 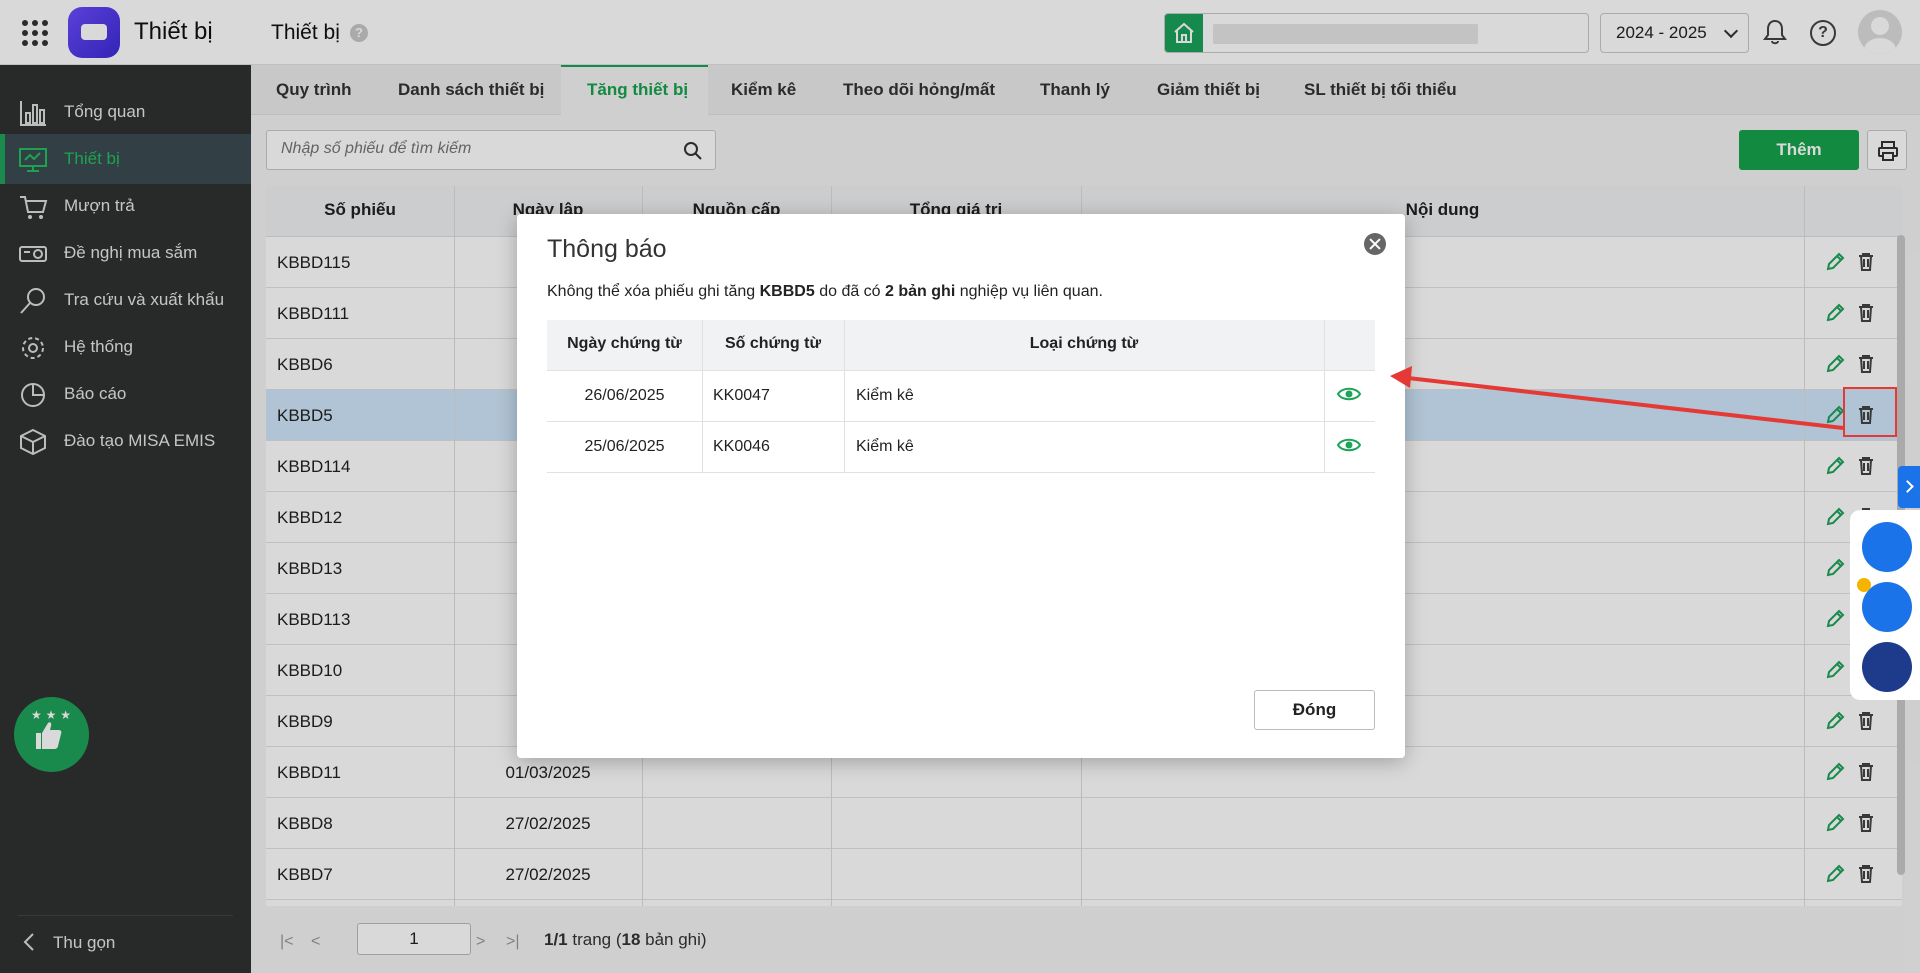 What do you see at coordinates (1314, 710) in the screenshot?
I see `close-button: Đóng` at bounding box center [1314, 710].